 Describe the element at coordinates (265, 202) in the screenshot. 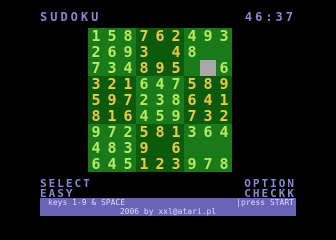

I see `help-start-text: |press START` at that location.